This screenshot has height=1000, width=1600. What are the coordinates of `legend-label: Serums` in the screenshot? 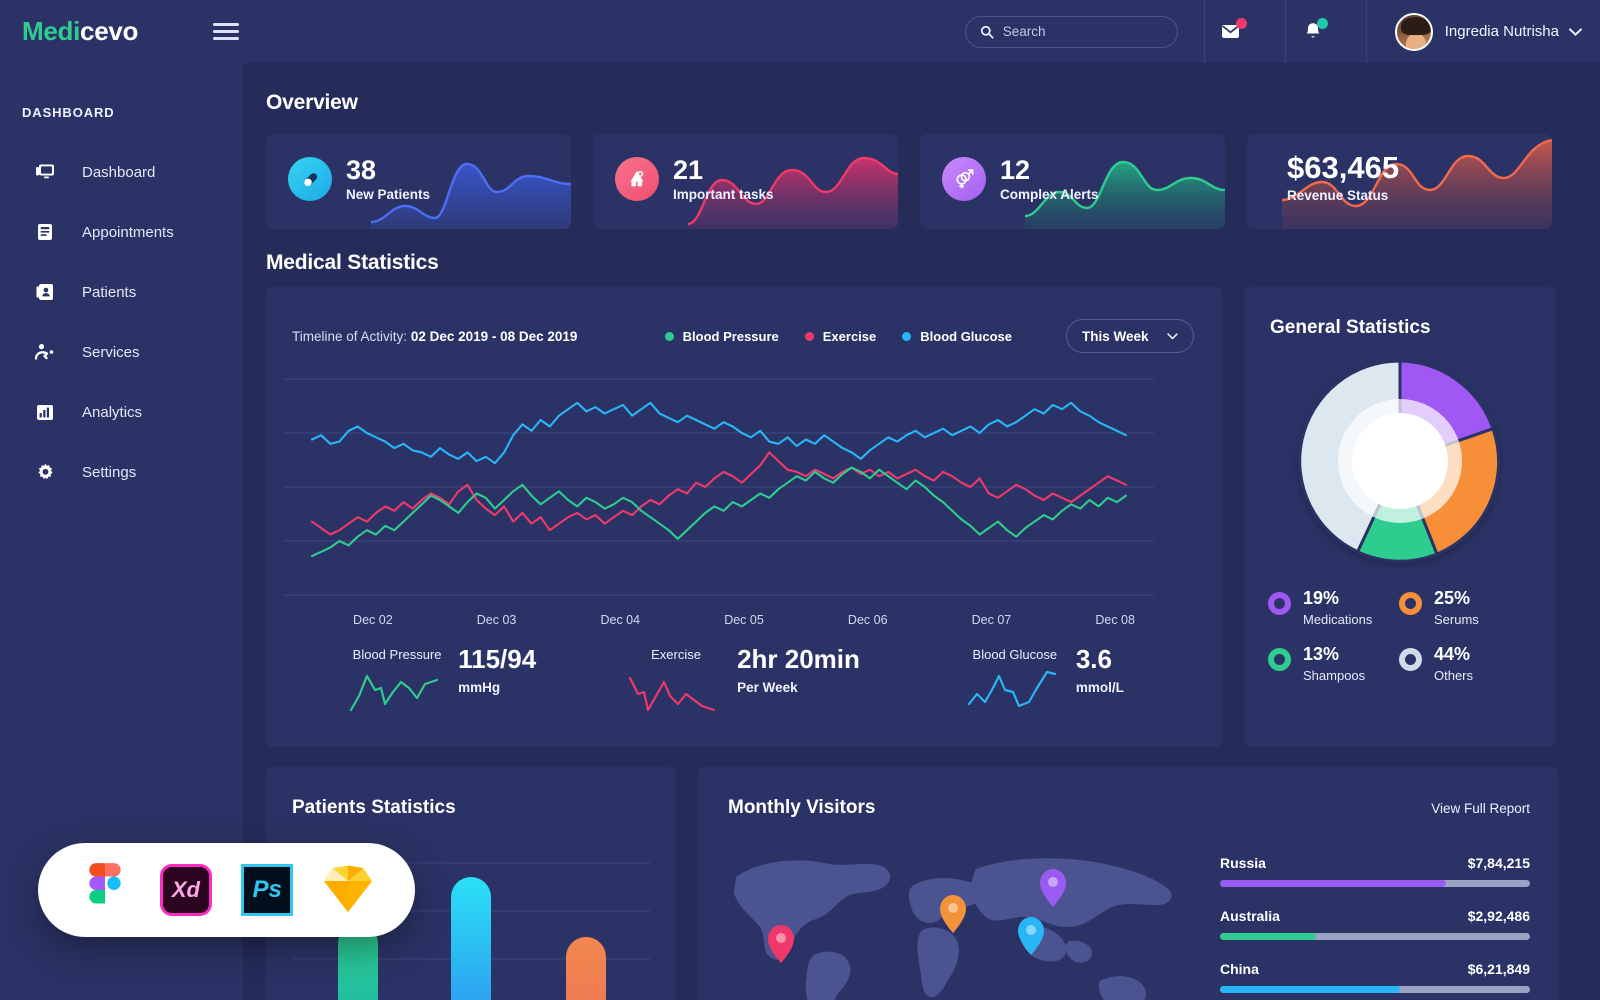 It's located at (1456, 619).